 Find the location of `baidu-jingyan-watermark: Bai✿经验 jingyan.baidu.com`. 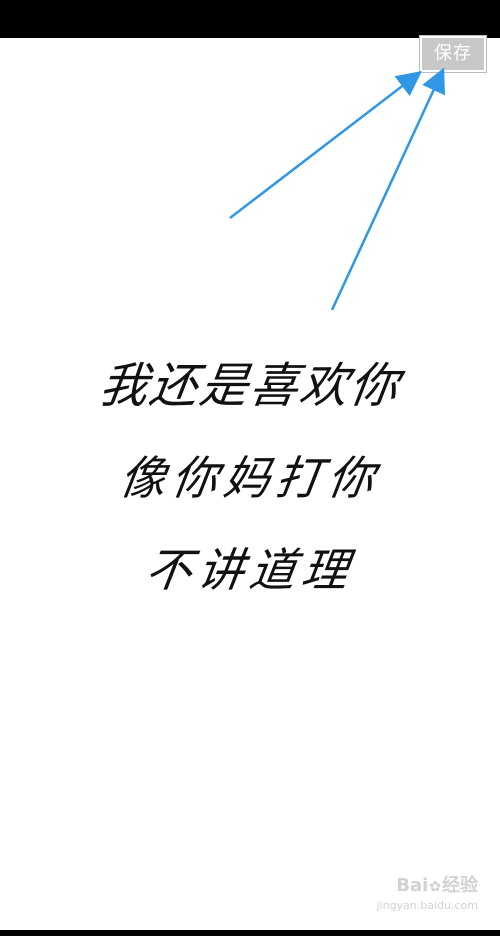

baidu-jingyan-watermark: Bai✿经验 jingyan.baidu.com is located at coordinates (418, 898).